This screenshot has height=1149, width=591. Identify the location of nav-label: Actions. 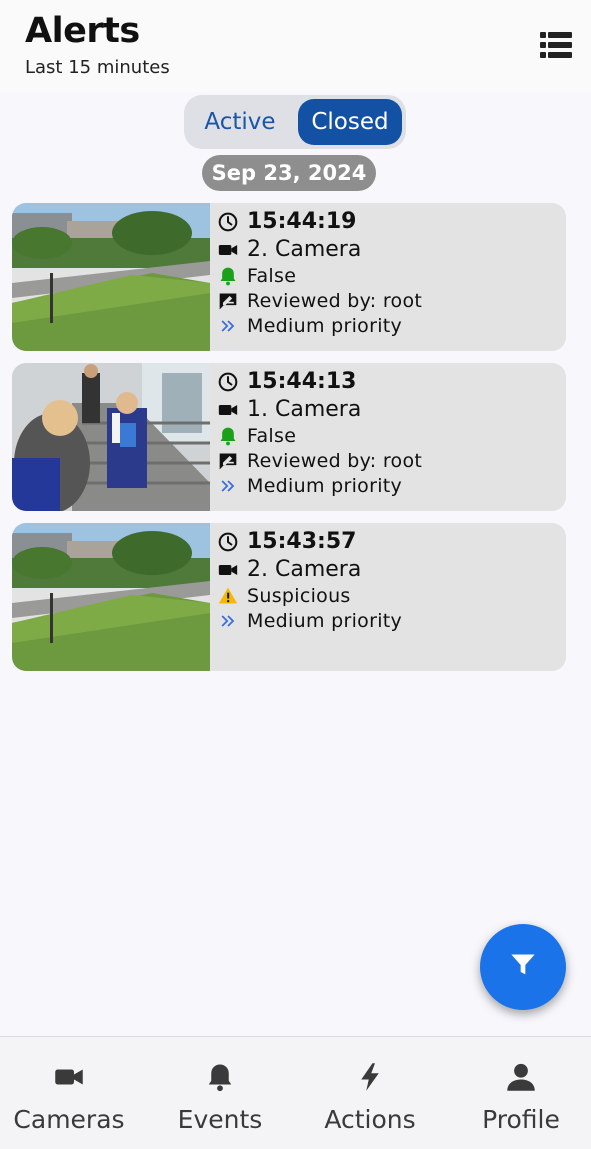
(370, 1119).